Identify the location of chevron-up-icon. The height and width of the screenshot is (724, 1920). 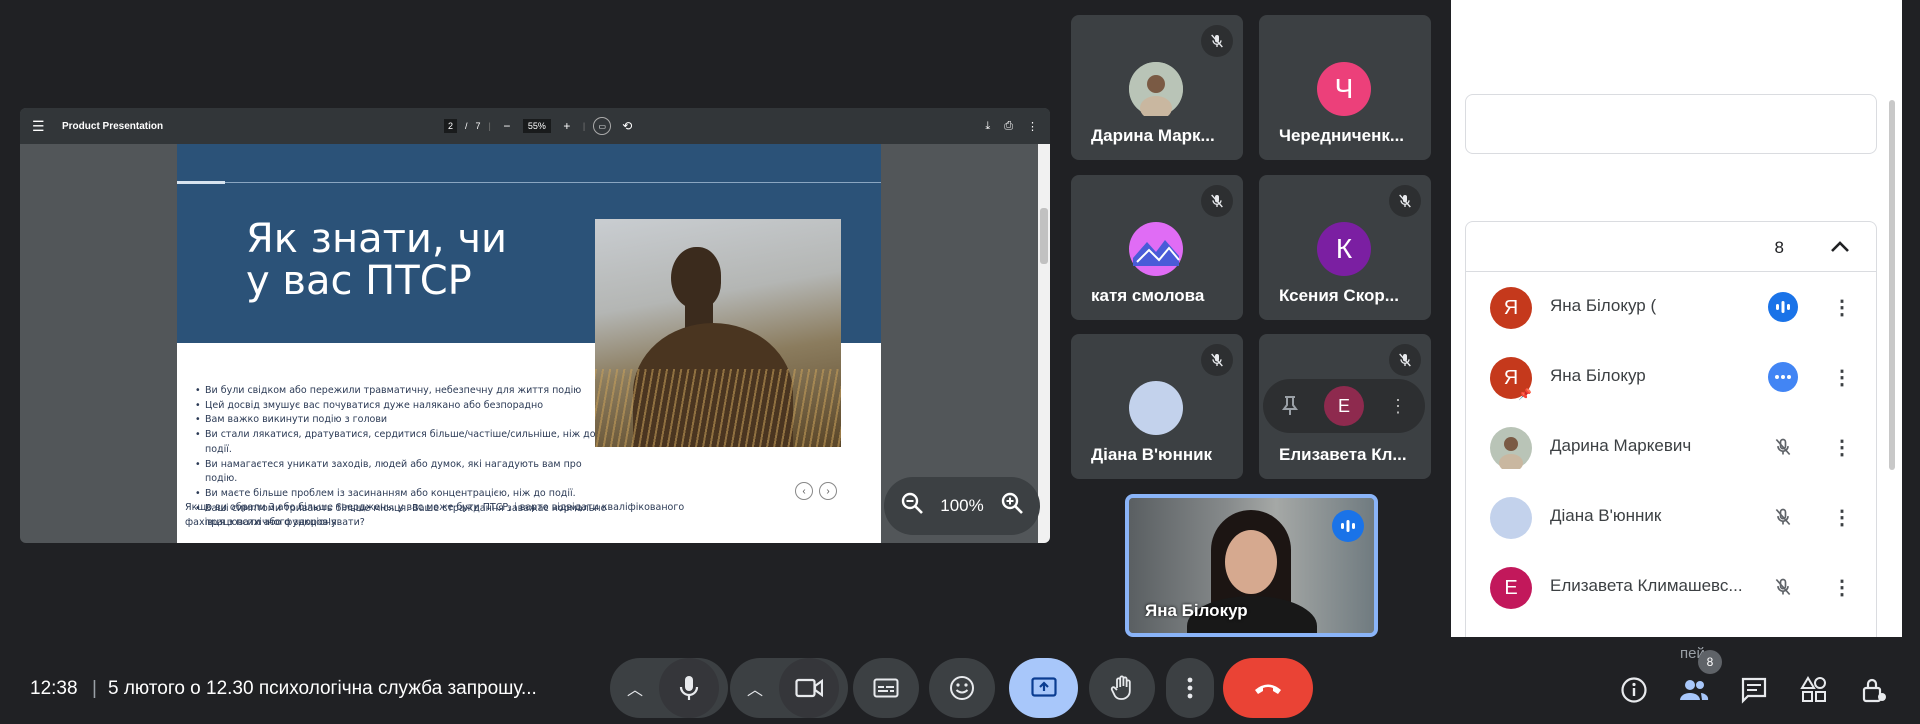
(1840, 246).